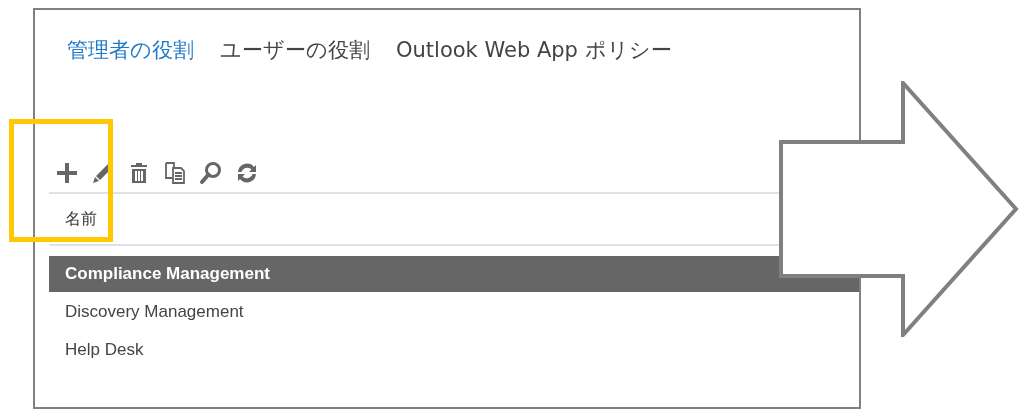  What do you see at coordinates (211, 173) in the screenshot?
I see `search-icon` at bounding box center [211, 173].